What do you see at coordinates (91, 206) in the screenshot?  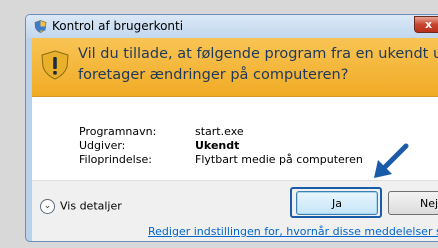 I see `show-details-label: Vis detaljer` at bounding box center [91, 206].